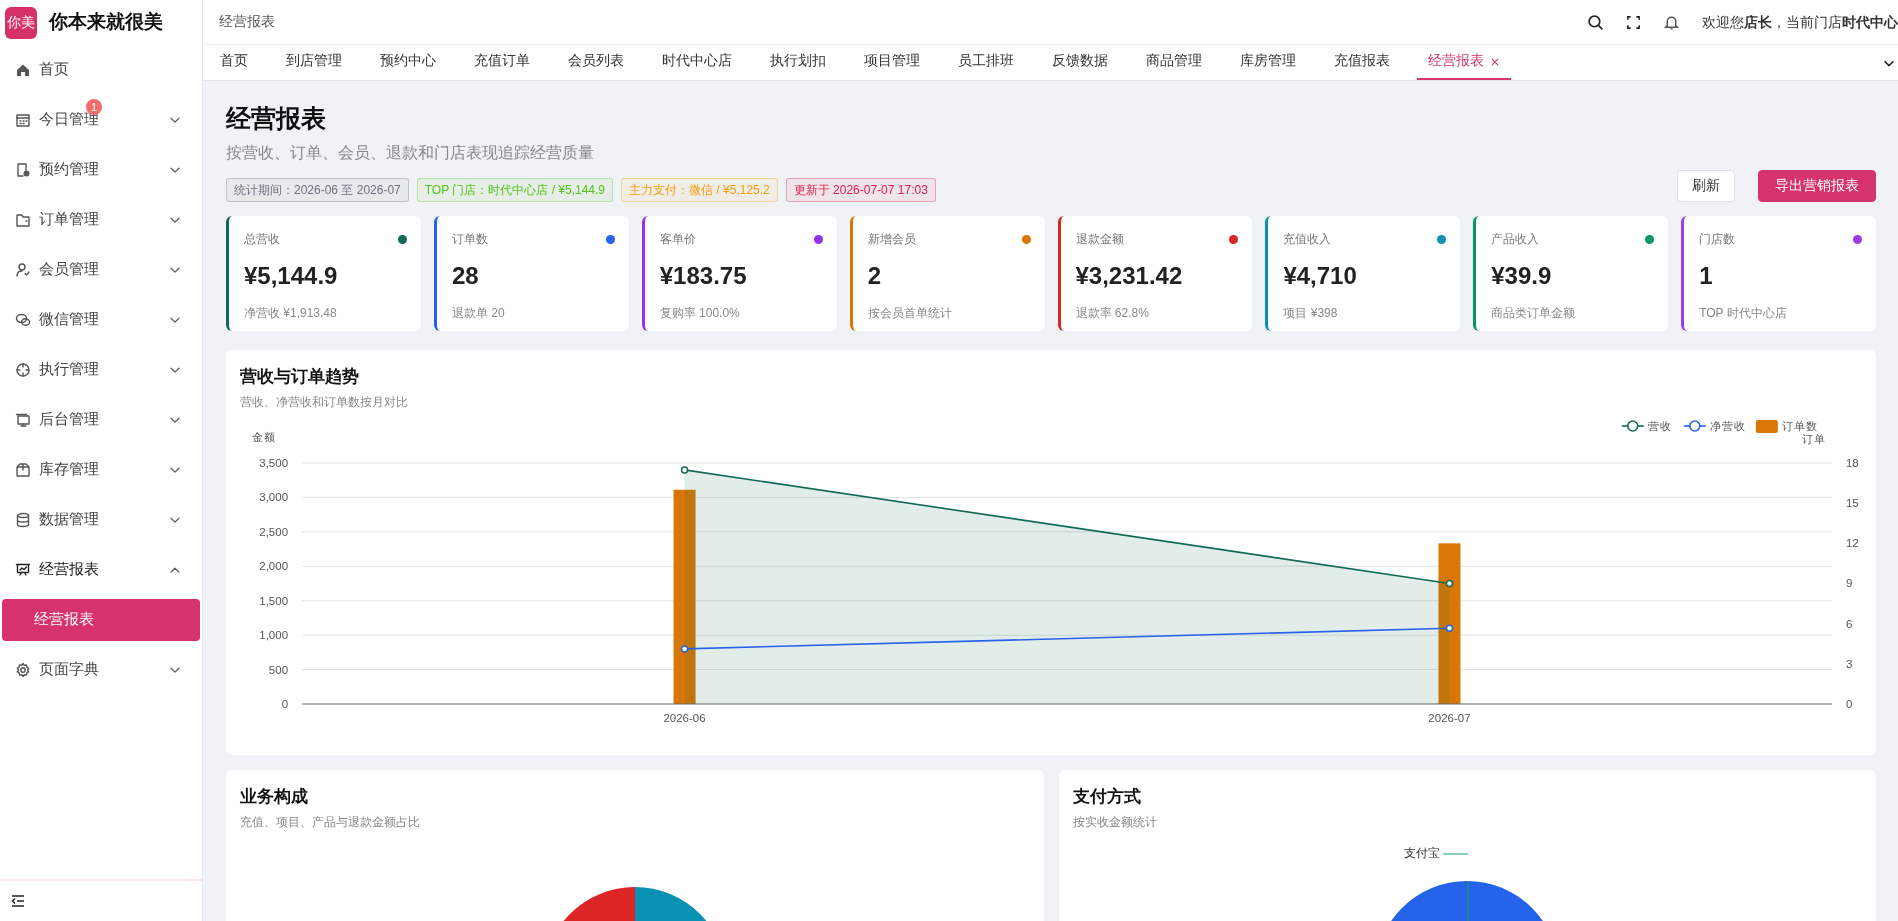 This screenshot has width=1898, height=921. I want to click on stat-value: 2, so click(874, 276).